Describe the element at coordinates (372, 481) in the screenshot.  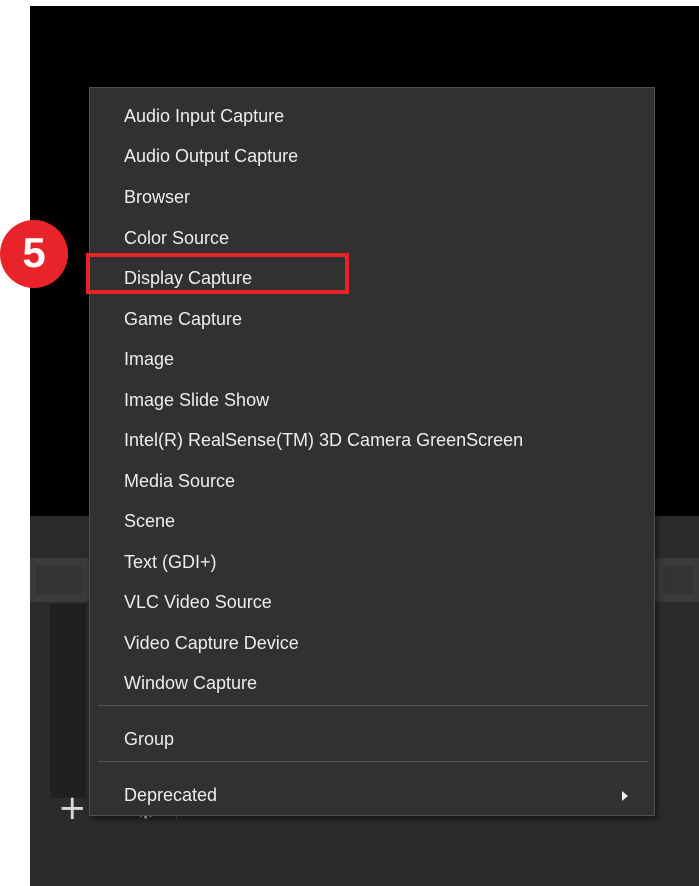
I see `menu-item-media-source: Media Source` at that location.